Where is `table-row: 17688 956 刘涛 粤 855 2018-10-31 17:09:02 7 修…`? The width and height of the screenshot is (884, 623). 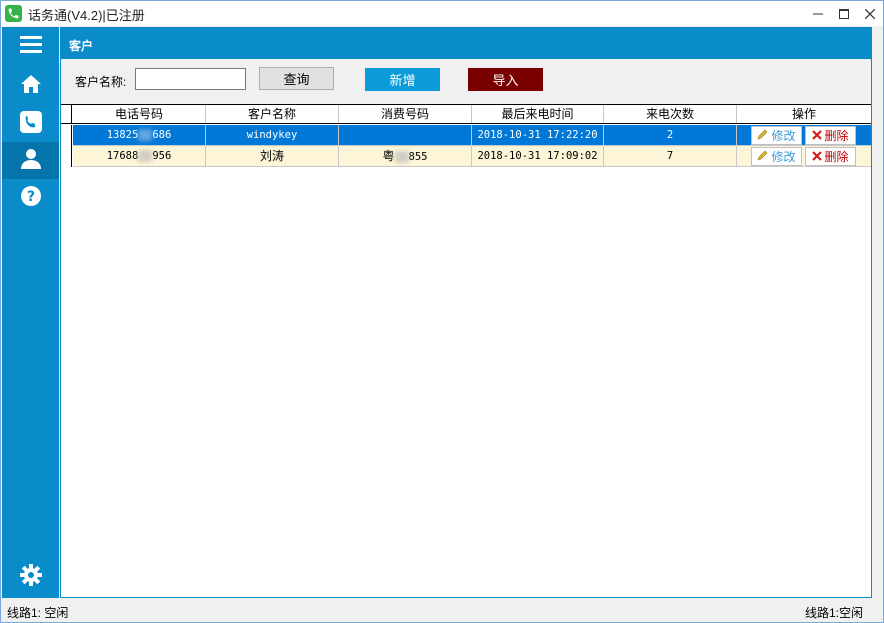
table-row: 17688 956 刘涛 粤 855 2018-10-31 17:09:02 7 修… is located at coordinates (466, 156).